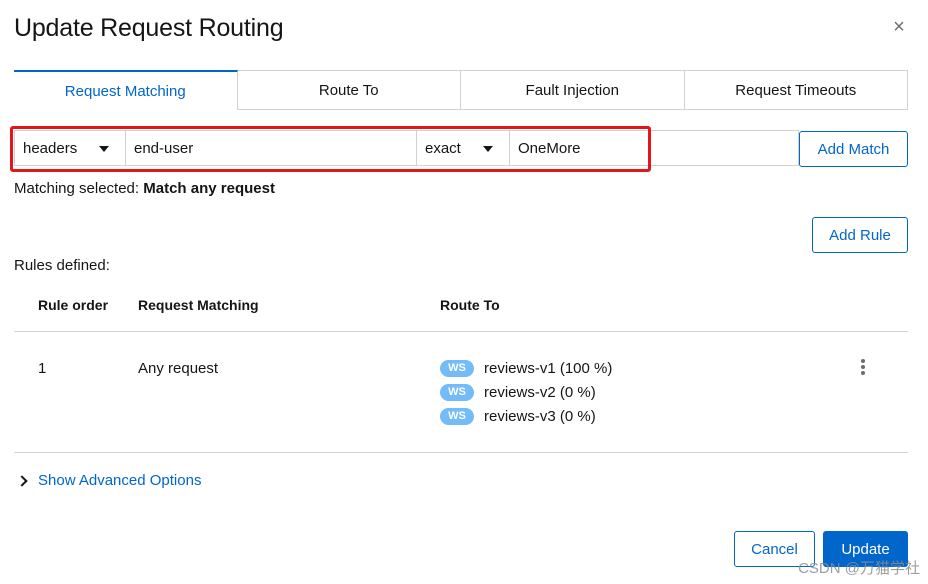 This screenshot has height=584, width=928. Describe the element at coordinates (573, 90) in the screenshot. I see `tab-fault-injection: Fault Injection` at that location.